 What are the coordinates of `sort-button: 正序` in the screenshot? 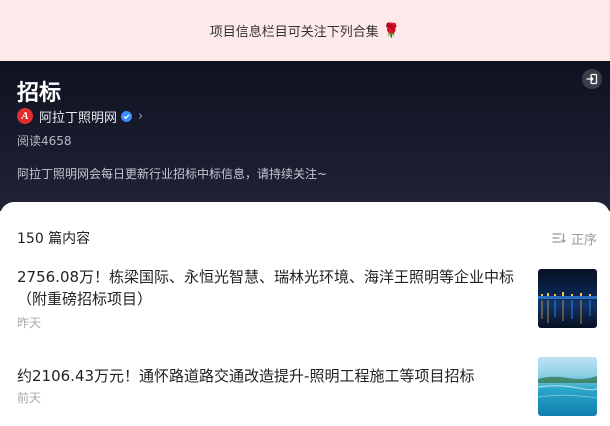 It's located at (574, 238).